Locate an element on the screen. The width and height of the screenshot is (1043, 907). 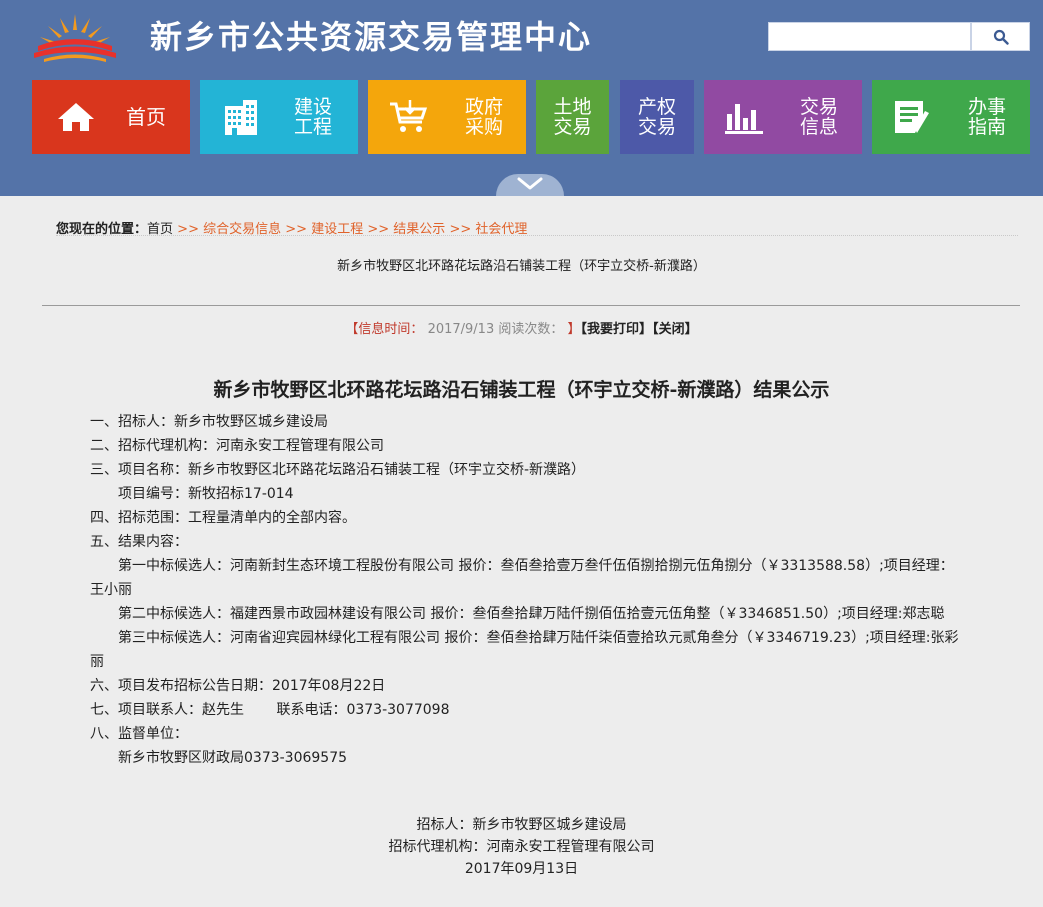
info-time-value: 2017/9/13 is located at coordinates (461, 329).